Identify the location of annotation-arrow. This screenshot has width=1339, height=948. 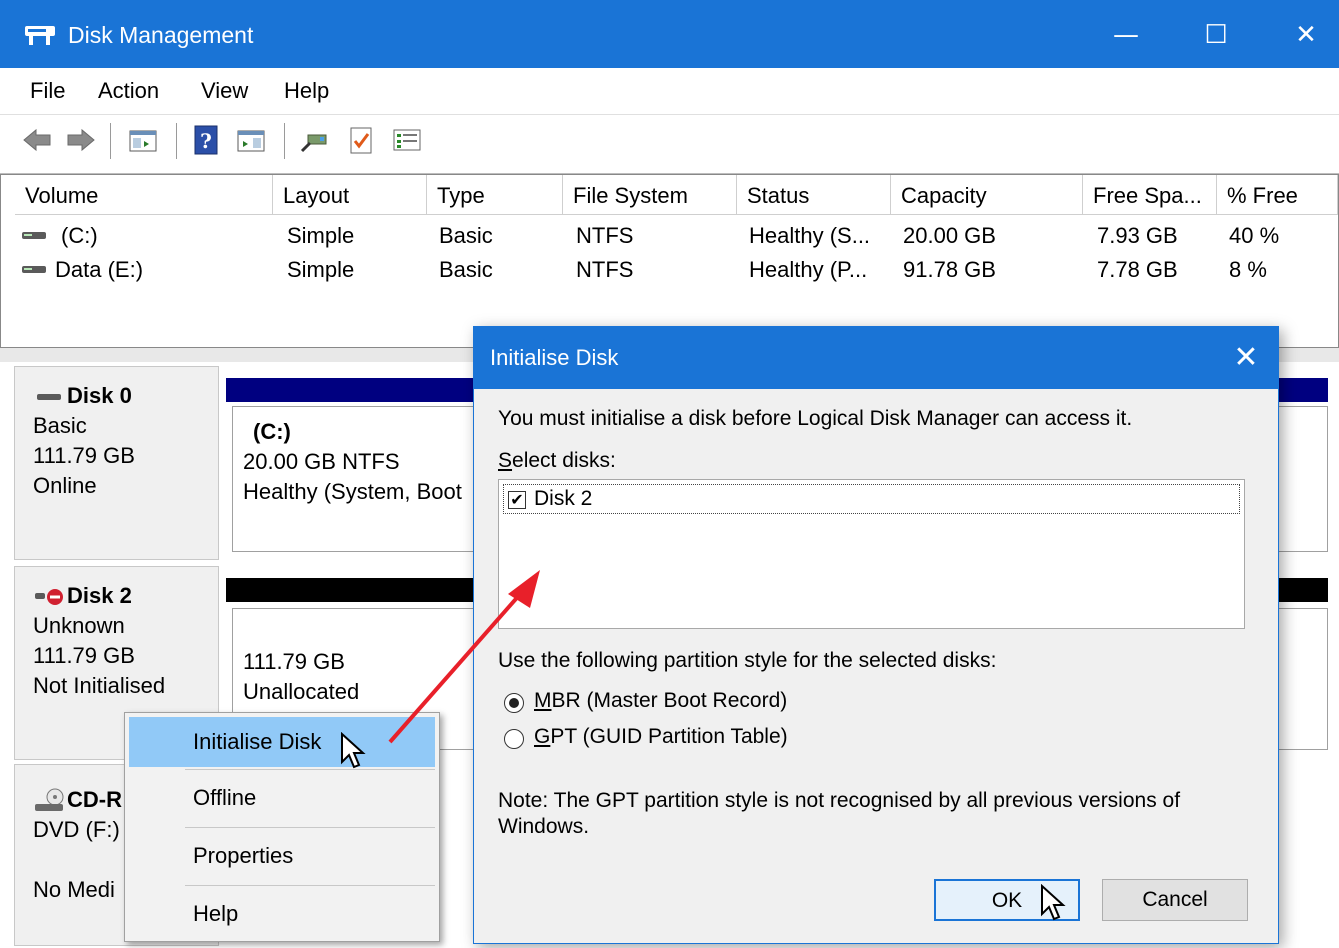
(464, 657).